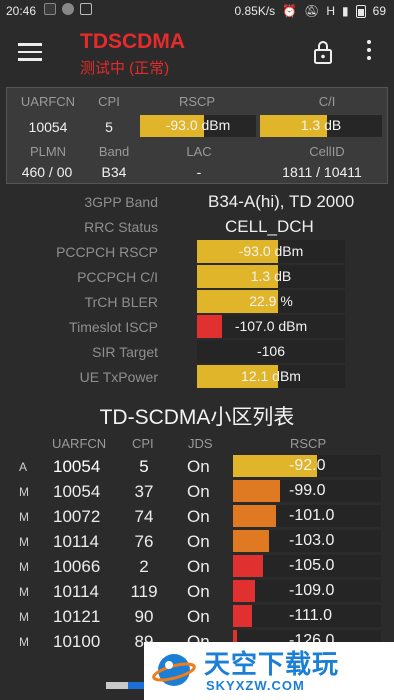  I want to click on detail-value-sir-target: -106, so click(271, 351).